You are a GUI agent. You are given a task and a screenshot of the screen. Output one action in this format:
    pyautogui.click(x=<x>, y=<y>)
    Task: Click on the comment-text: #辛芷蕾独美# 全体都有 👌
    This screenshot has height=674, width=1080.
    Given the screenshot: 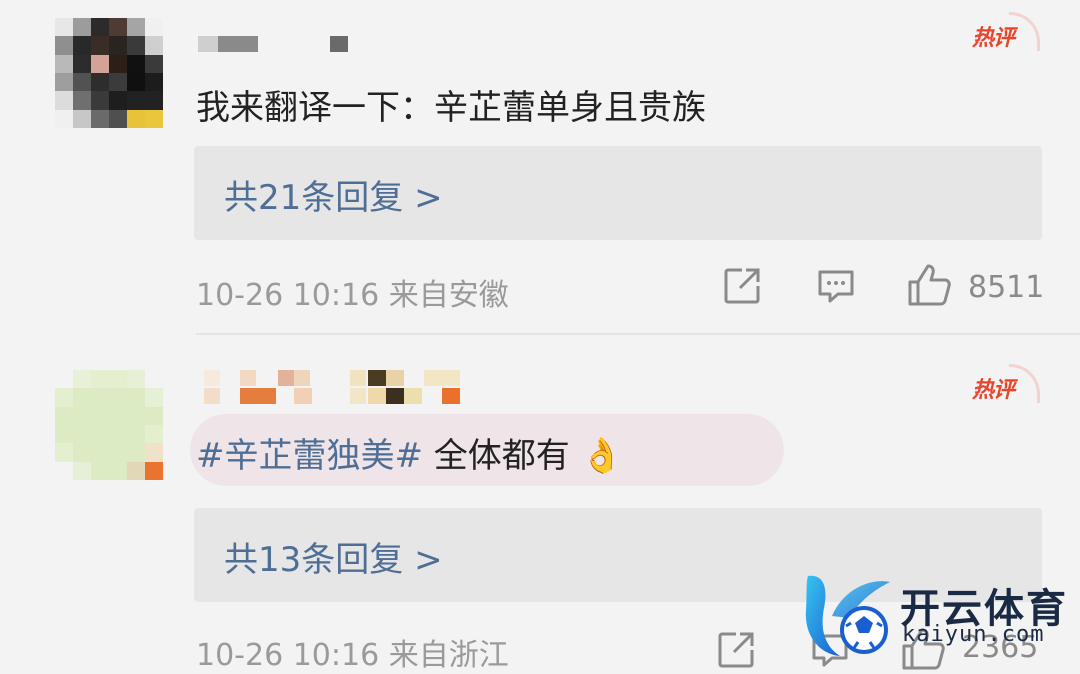 What is the action you would take?
    pyautogui.click(x=409, y=452)
    